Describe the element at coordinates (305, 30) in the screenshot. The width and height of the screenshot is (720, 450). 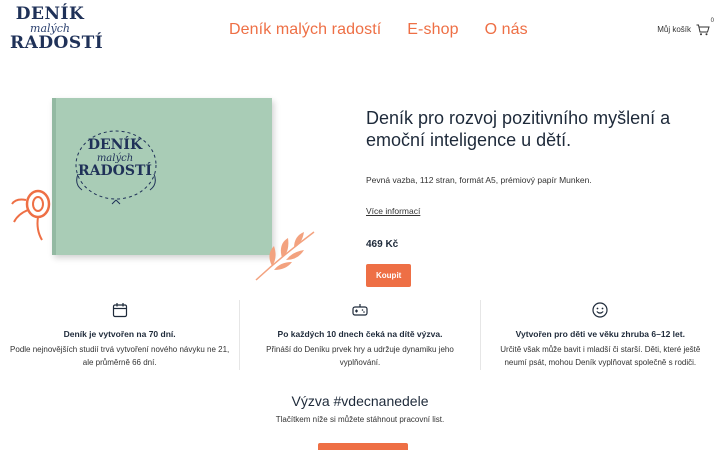
I see `nav-item-journal: Deník malých radostí` at that location.